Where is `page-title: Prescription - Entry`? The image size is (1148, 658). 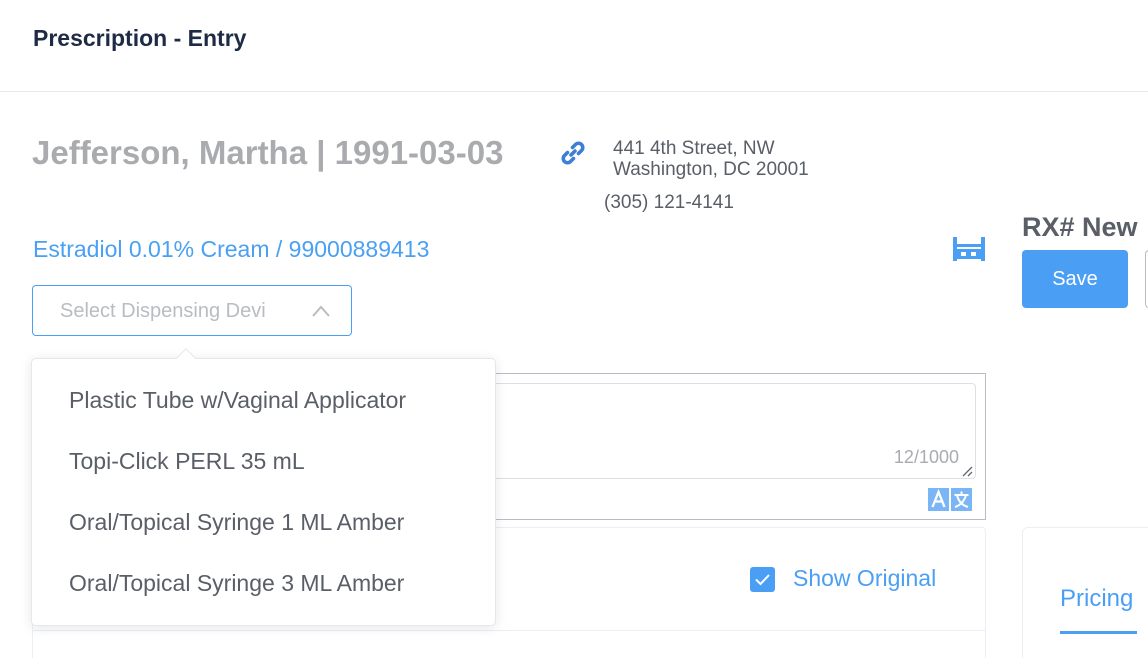 page-title: Prescription - Entry is located at coordinates (140, 38).